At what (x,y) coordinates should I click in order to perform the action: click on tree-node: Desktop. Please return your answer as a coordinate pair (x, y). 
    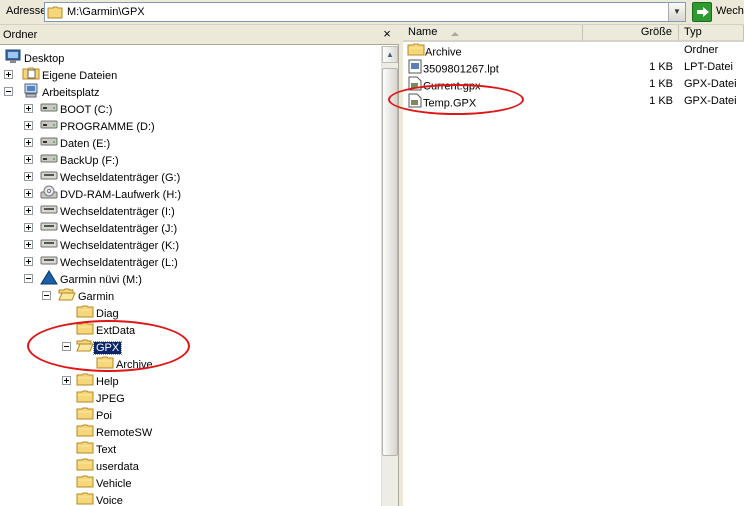
    Looking at the image, I should click on (35, 57).